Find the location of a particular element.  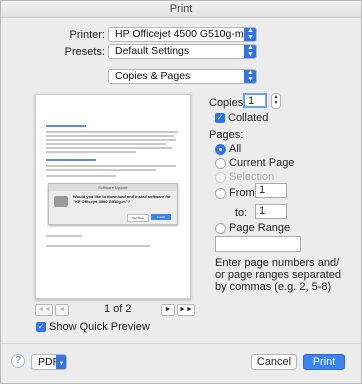

printer-icon is located at coordinates (61, 201).